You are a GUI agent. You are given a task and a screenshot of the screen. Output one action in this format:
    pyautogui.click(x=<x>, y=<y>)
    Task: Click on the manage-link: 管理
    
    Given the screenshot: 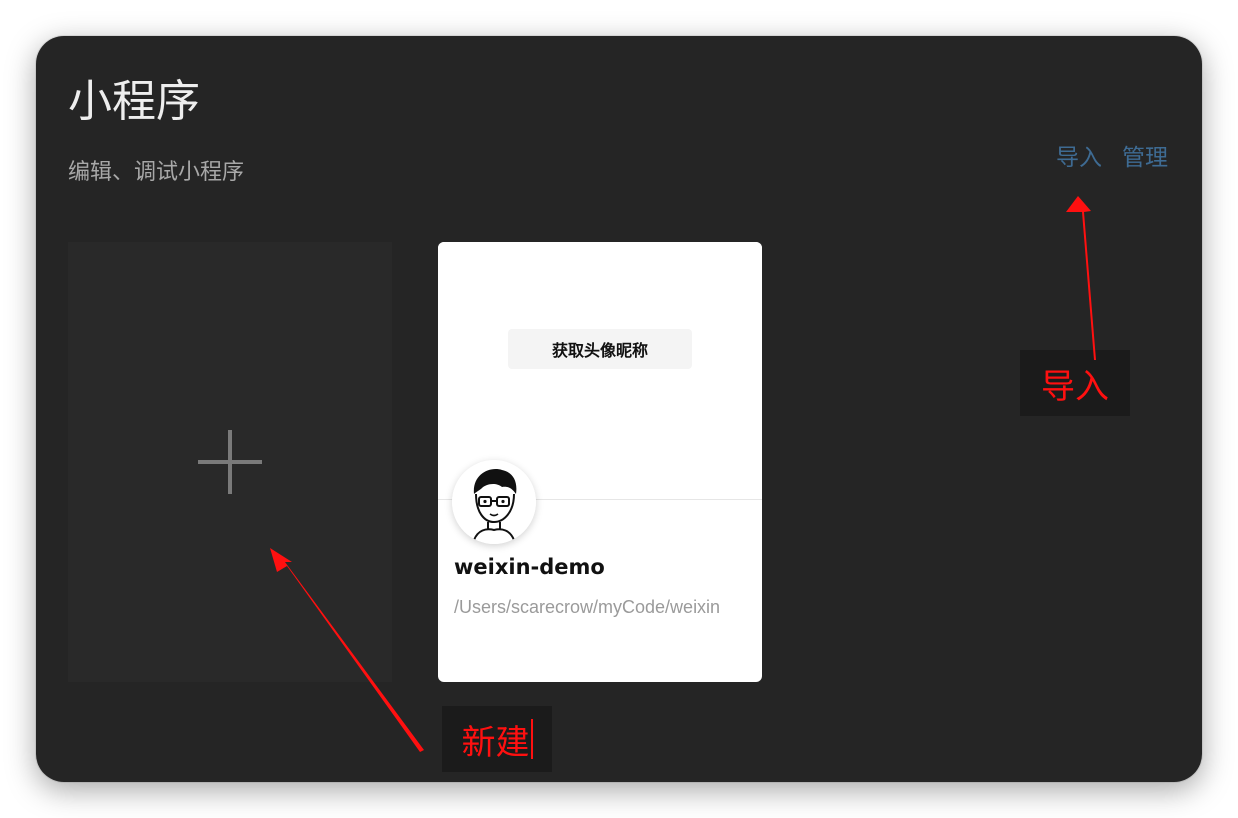 What is the action you would take?
    pyautogui.click(x=1145, y=158)
    